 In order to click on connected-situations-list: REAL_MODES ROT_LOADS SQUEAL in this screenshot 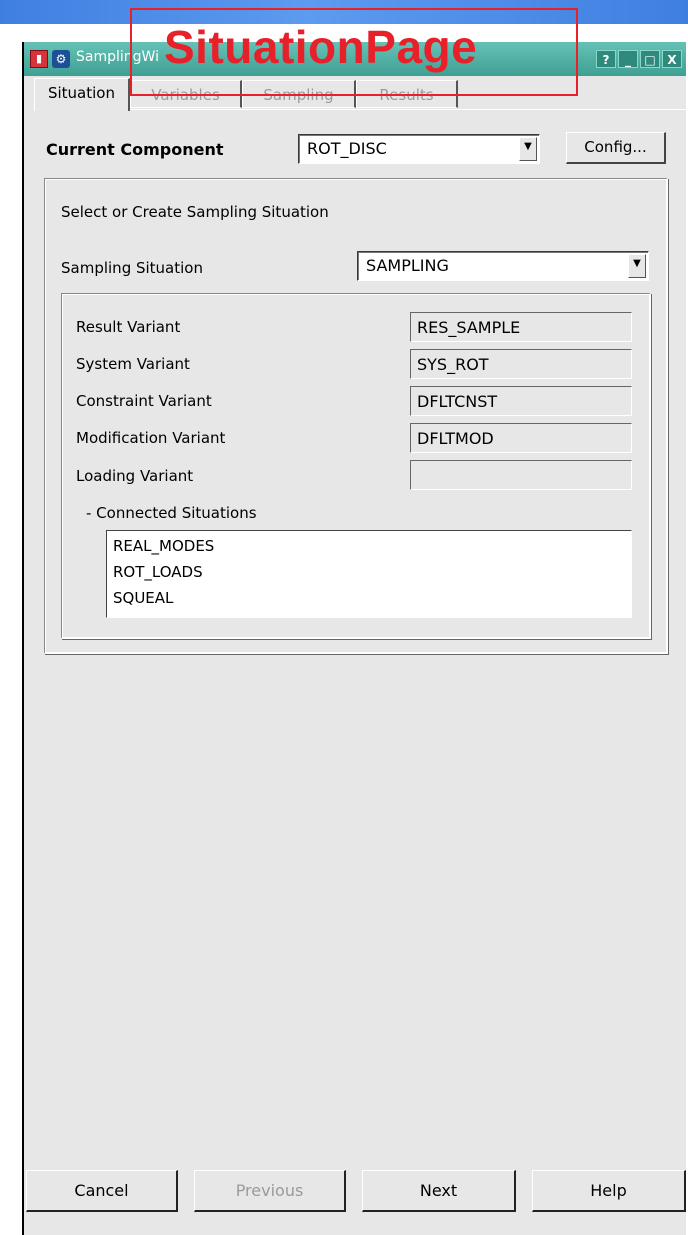, I will do `click(369, 574)`.